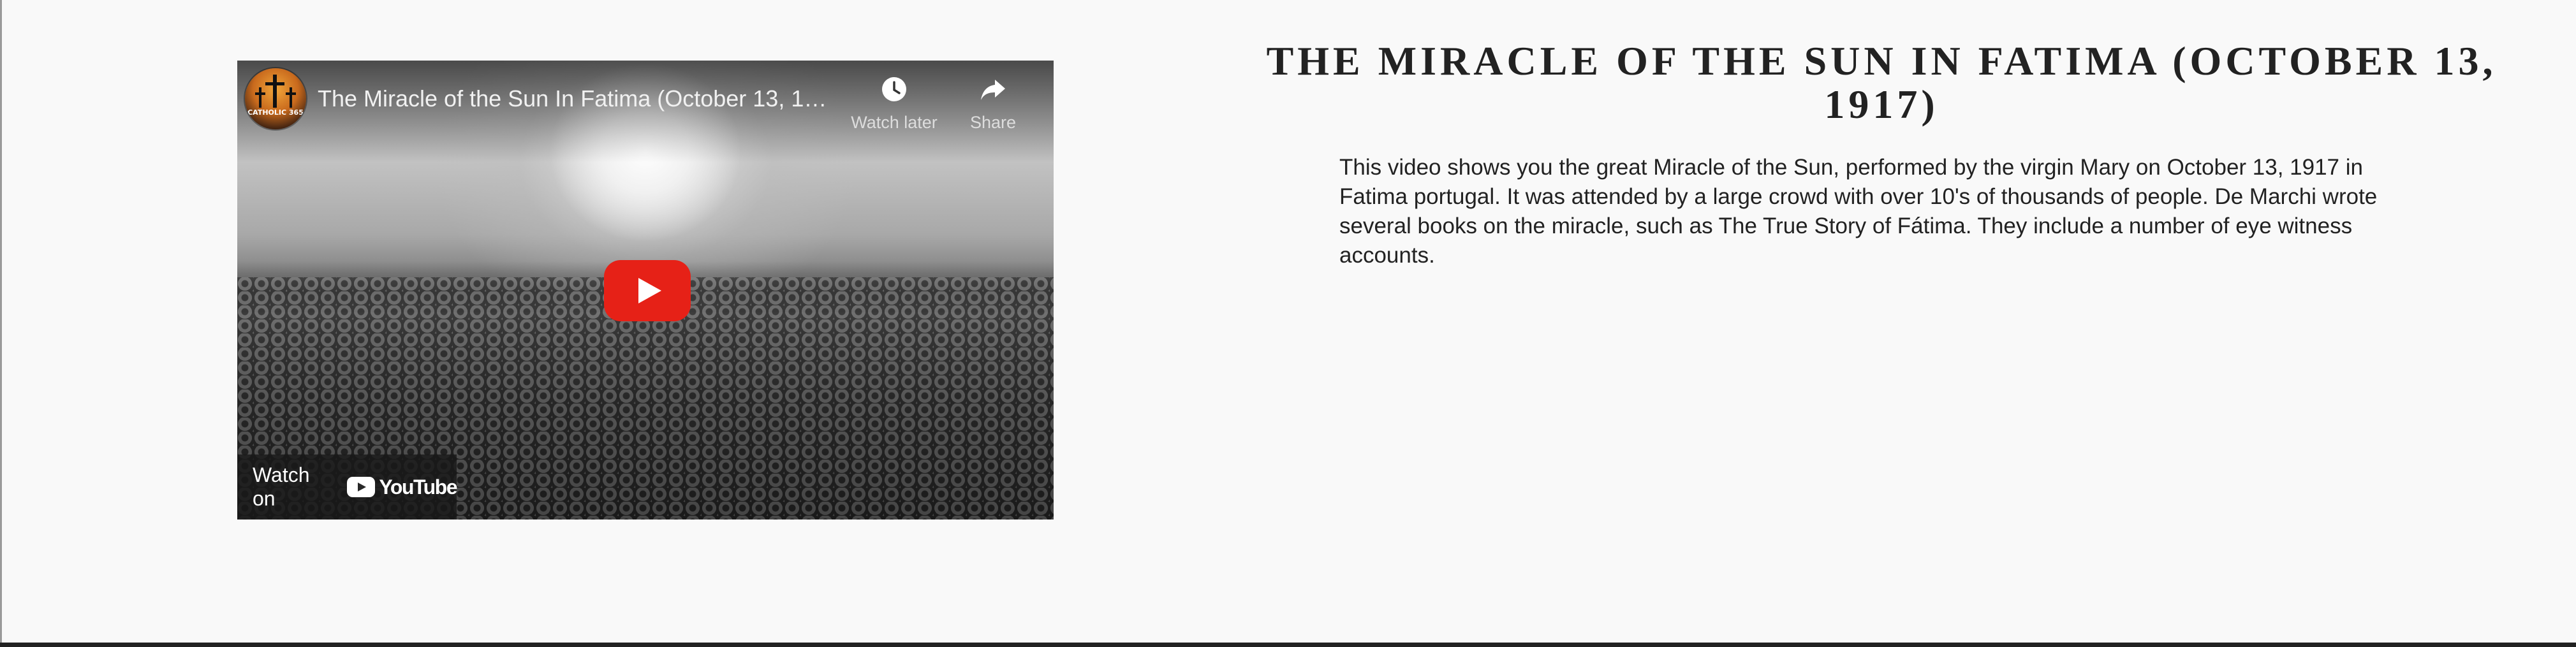  What do you see at coordinates (281, 486) in the screenshot?
I see `watch-on-label: Watch on` at bounding box center [281, 486].